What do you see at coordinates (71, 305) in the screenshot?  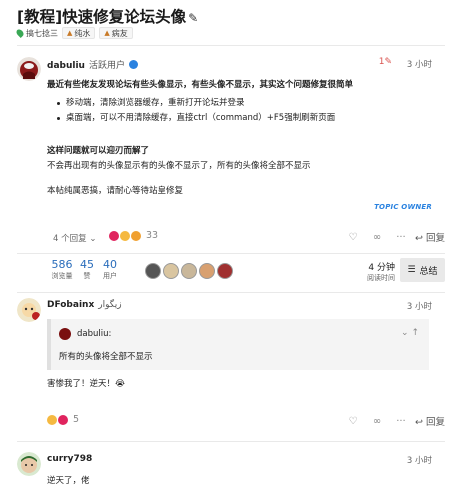 I see `username-text: DFobainx` at bounding box center [71, 305].